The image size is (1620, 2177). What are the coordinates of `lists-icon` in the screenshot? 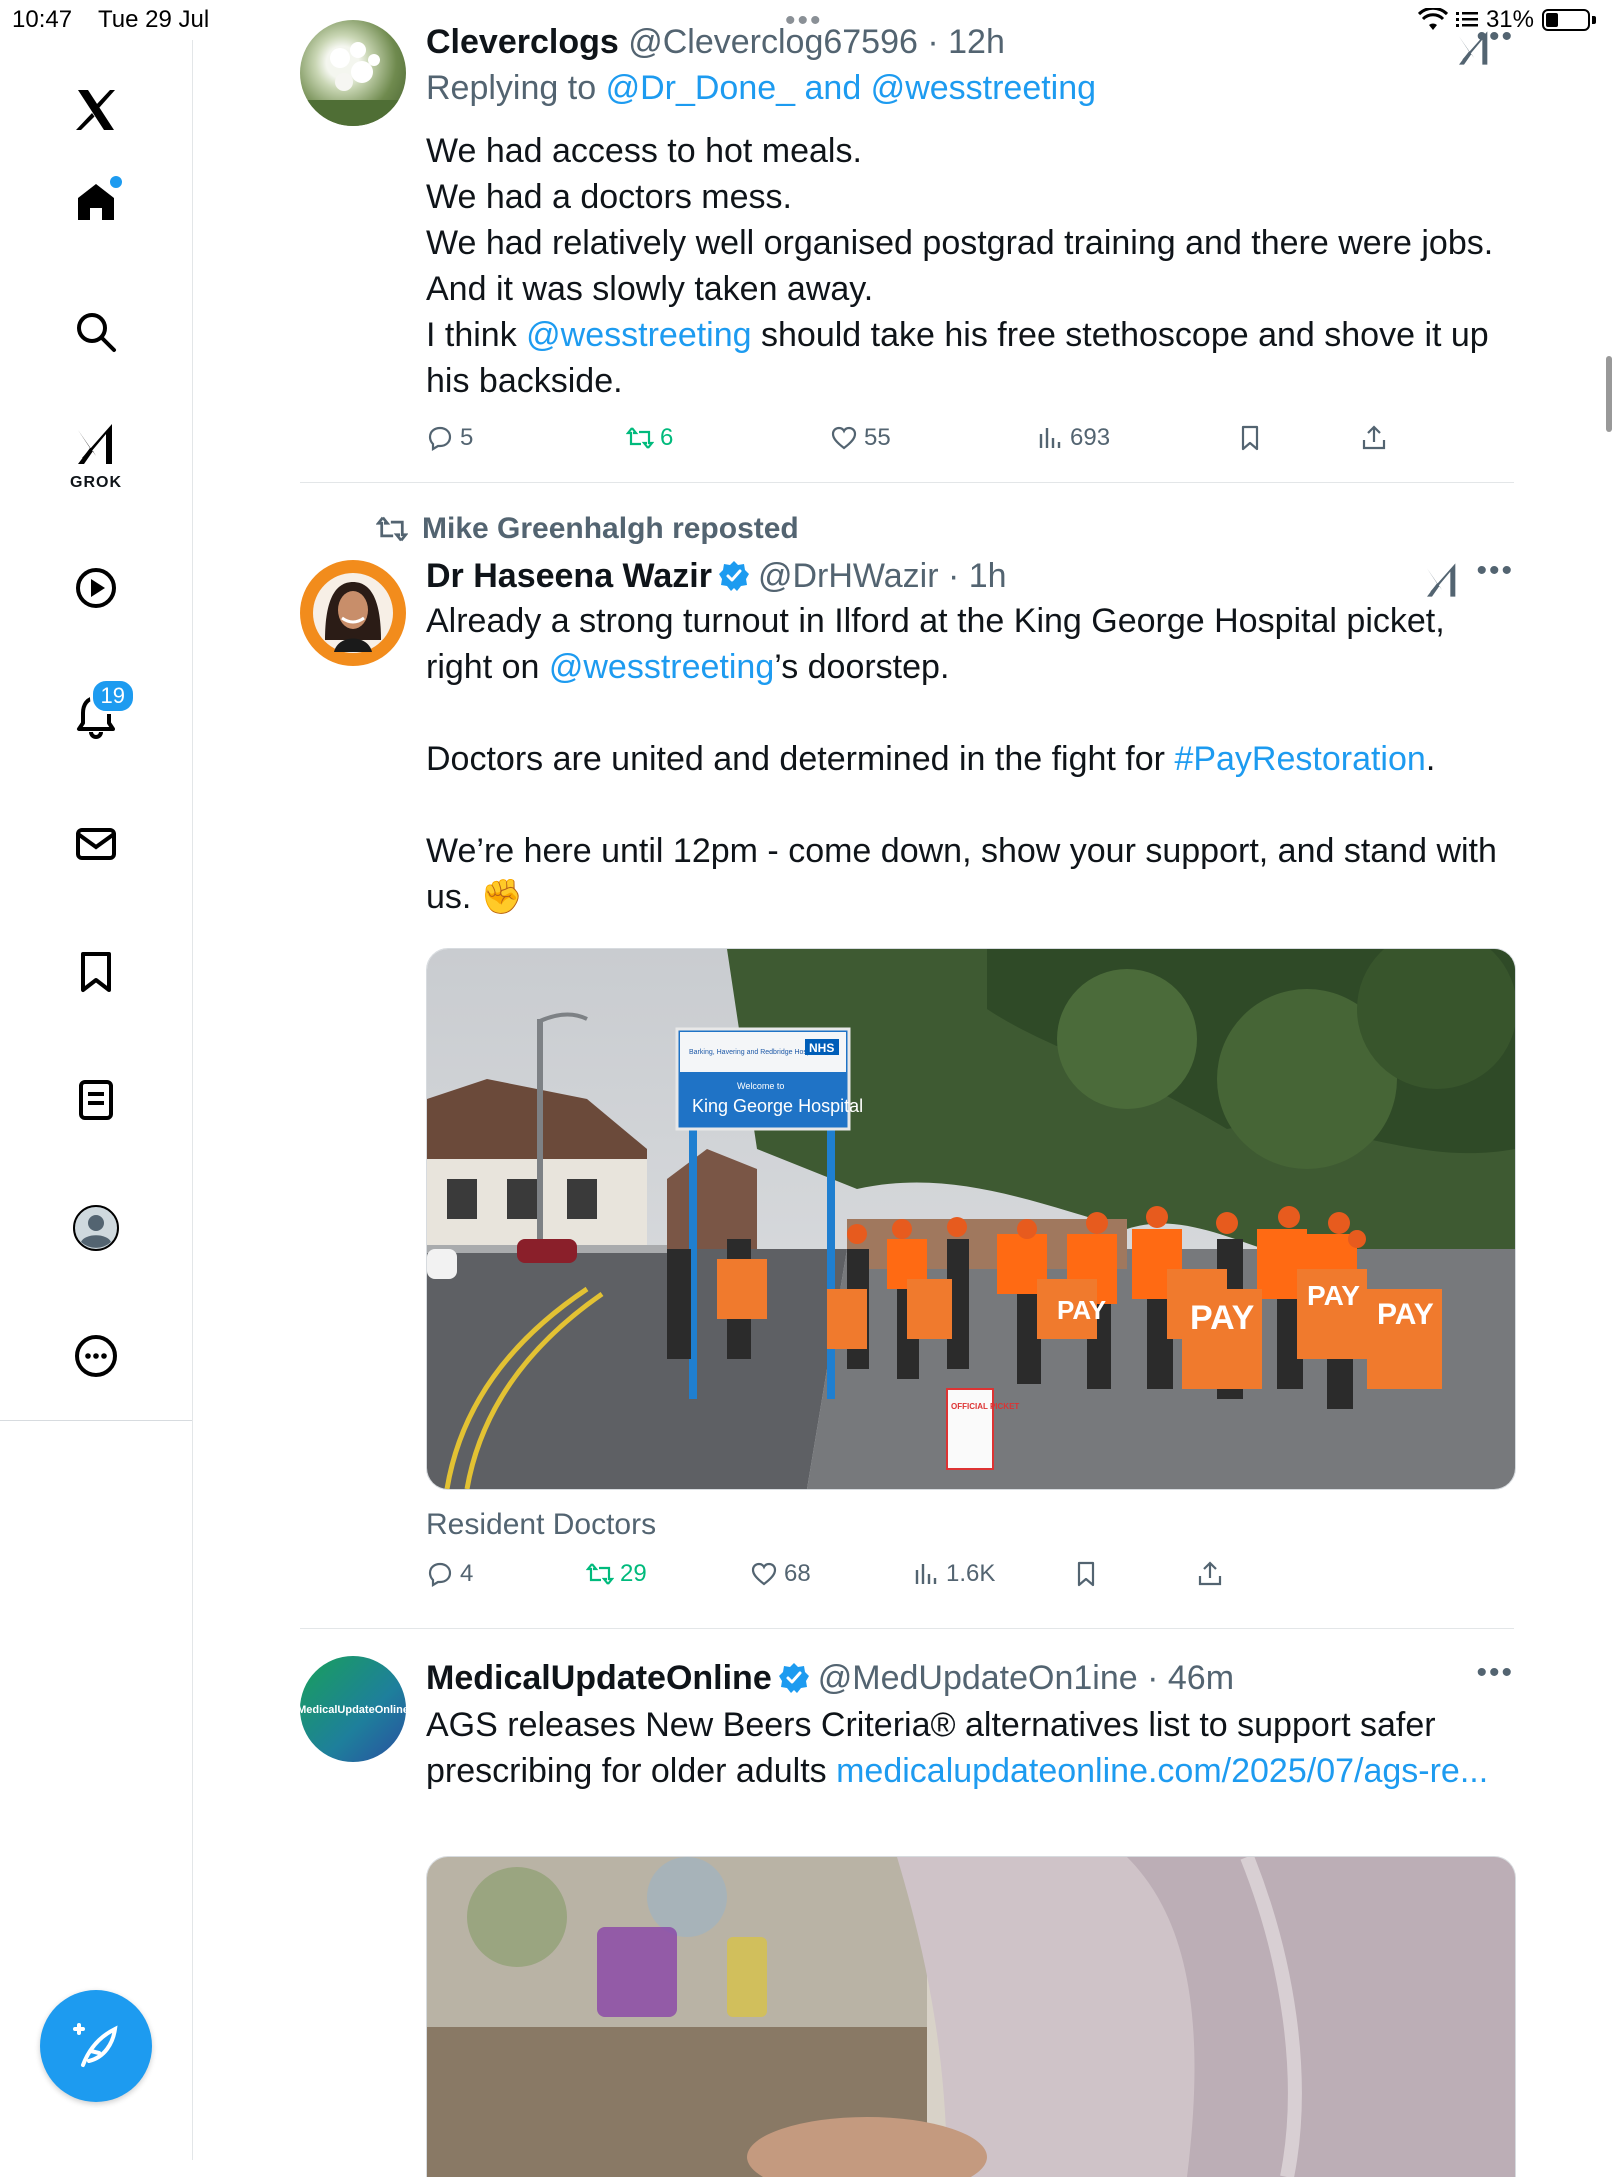 It's located at (96, 1100).